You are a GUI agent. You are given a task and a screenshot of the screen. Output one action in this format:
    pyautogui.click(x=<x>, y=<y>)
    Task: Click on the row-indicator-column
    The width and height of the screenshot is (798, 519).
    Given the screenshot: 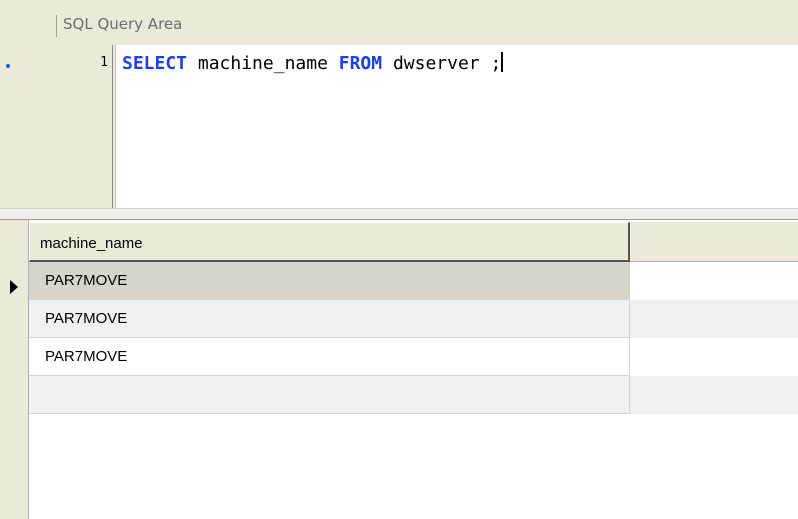 What is the action you would take?
    pyautogui.click(x=14, y=369)
    